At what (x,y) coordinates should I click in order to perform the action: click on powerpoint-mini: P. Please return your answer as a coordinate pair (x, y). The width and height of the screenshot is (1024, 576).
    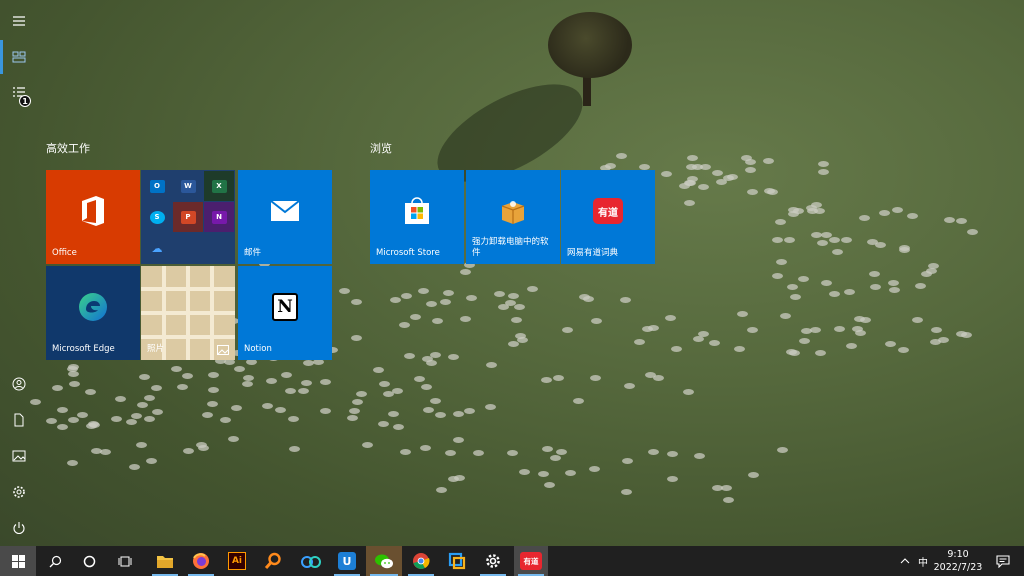
    Looking at the image, I should click on (188, 217).